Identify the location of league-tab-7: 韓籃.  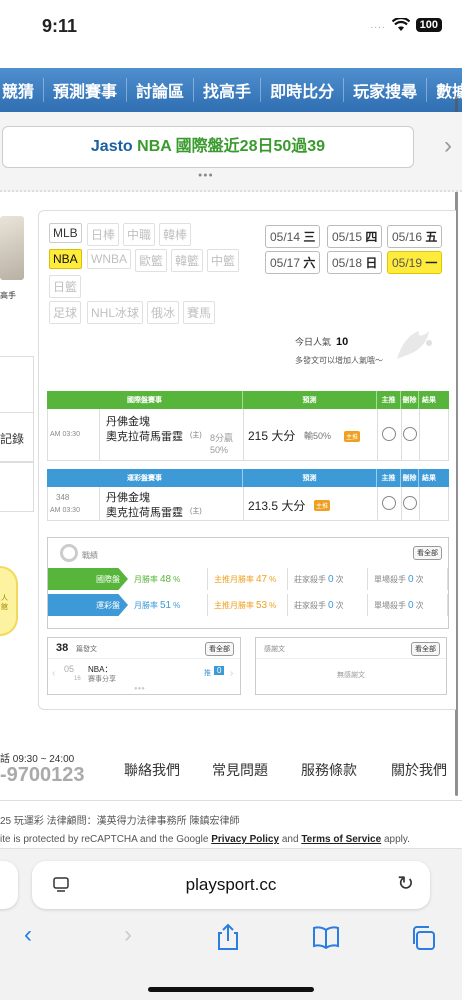
(187, 260).